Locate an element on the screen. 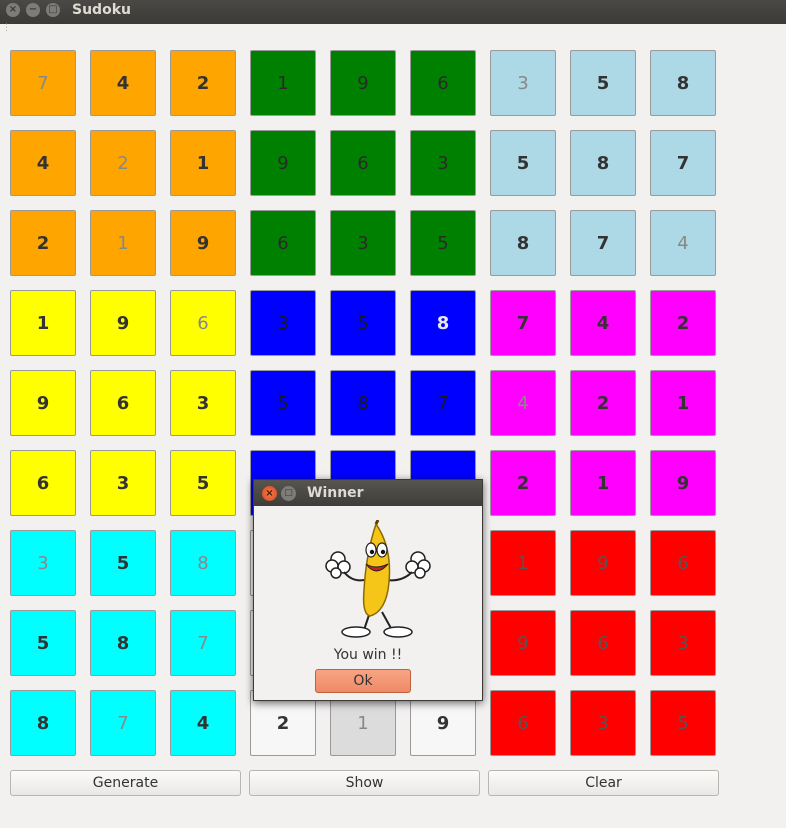 The image size is (786, 828). dialog-title: Winner is located at coordinates (335, 493).